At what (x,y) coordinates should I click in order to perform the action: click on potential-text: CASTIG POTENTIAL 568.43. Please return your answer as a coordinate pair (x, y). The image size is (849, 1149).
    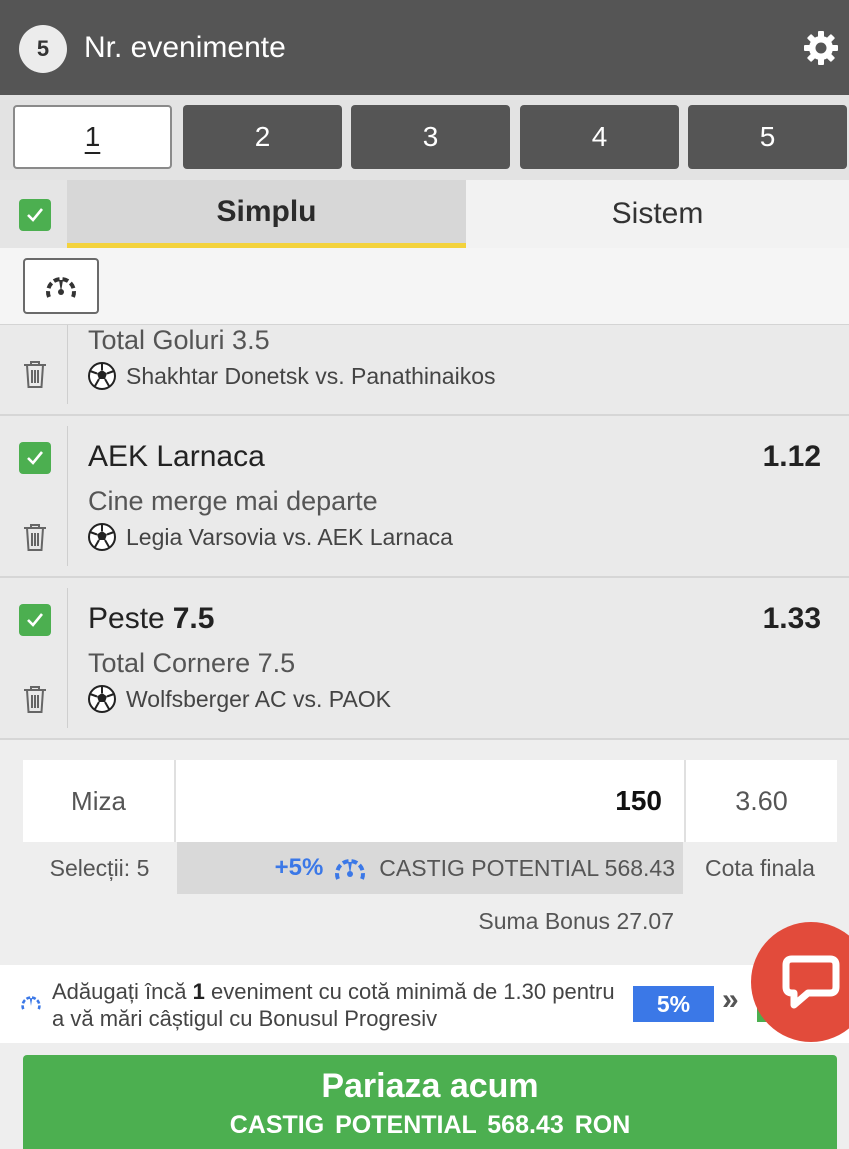
    Looking at the image, I should click on (527, 867).